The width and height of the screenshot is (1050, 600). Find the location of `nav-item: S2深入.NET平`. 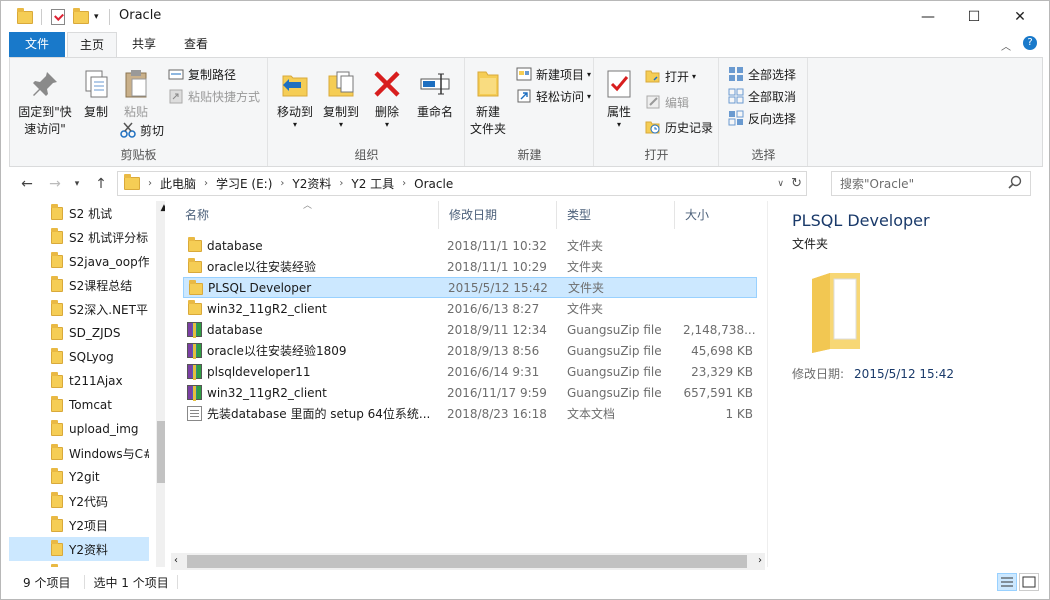

nav-item: S2深入.NET平 is located at coordinates (79, 309).